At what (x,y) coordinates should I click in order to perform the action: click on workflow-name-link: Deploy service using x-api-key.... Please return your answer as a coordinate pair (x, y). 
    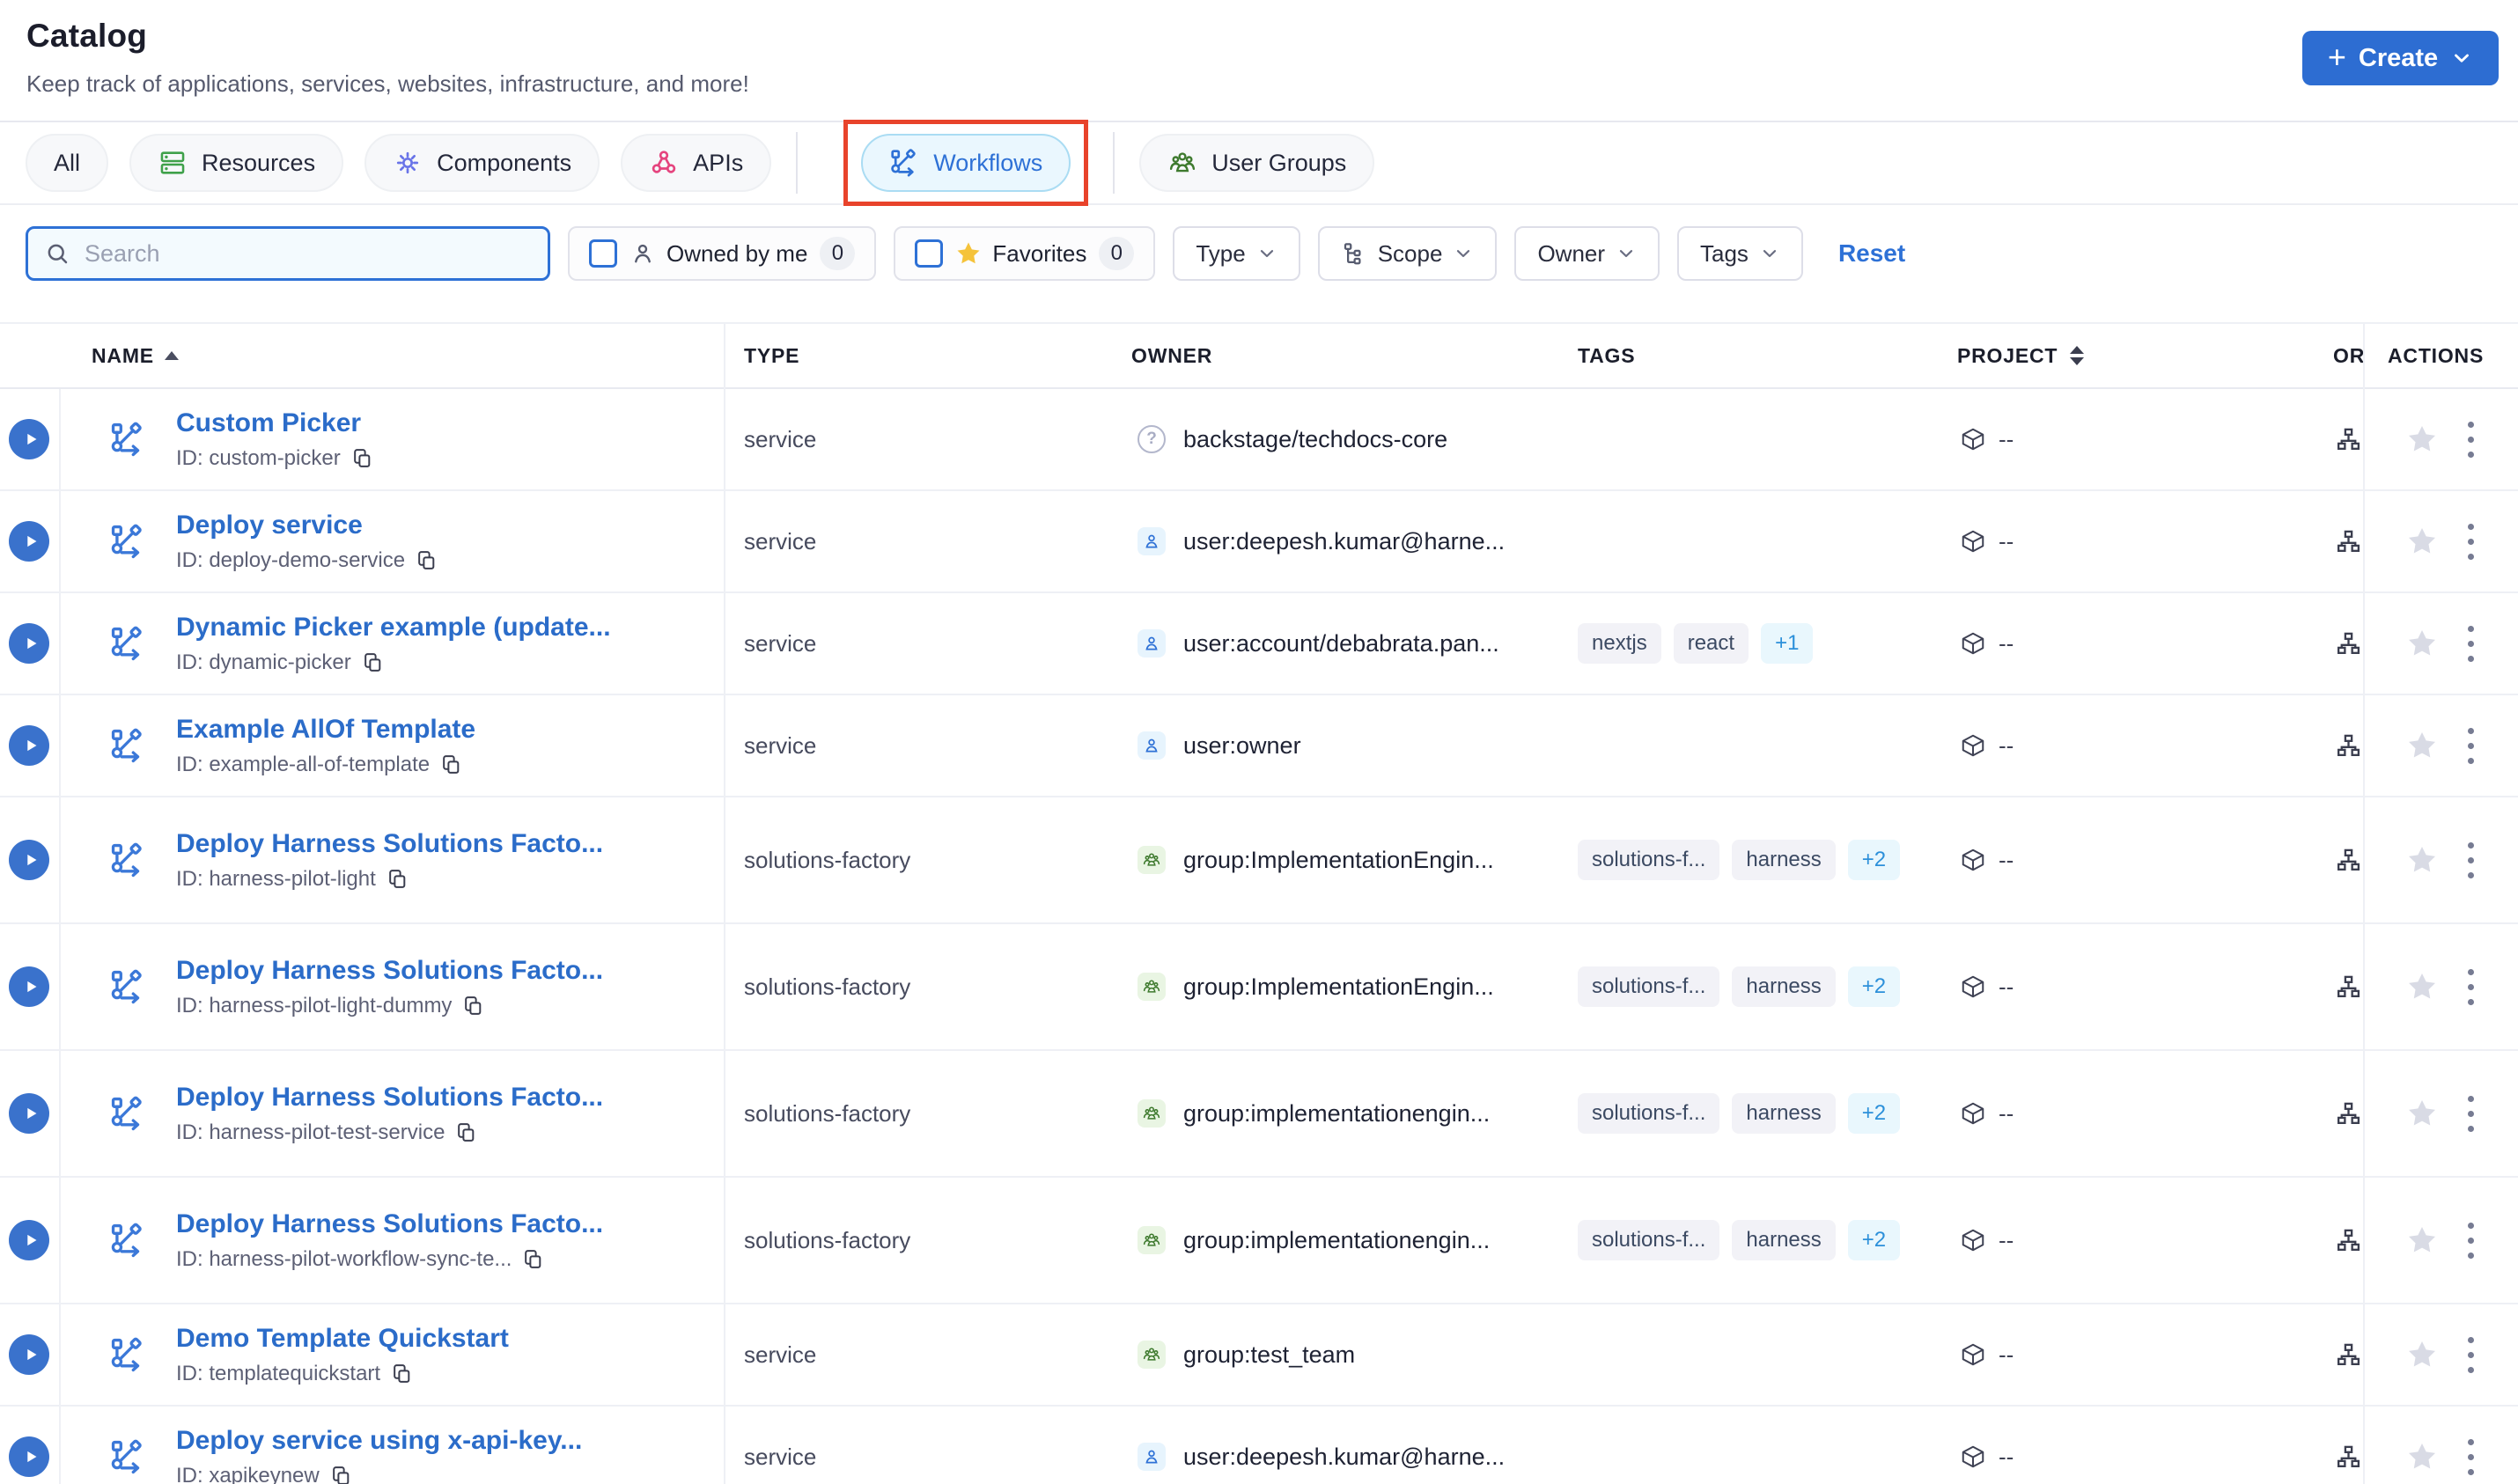
    Looking at the image, I should click on (379, 1441).